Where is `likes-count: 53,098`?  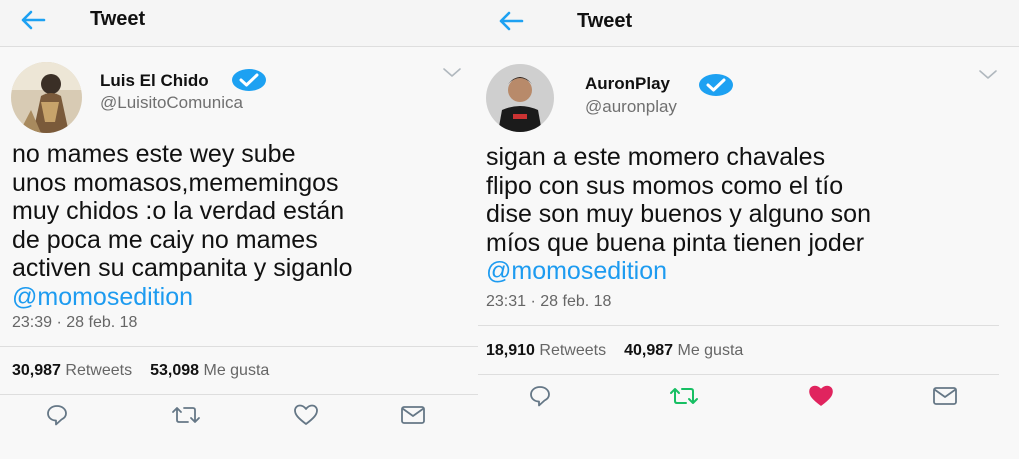
likes-count: 53,098 is located at coordinates (174, 370).